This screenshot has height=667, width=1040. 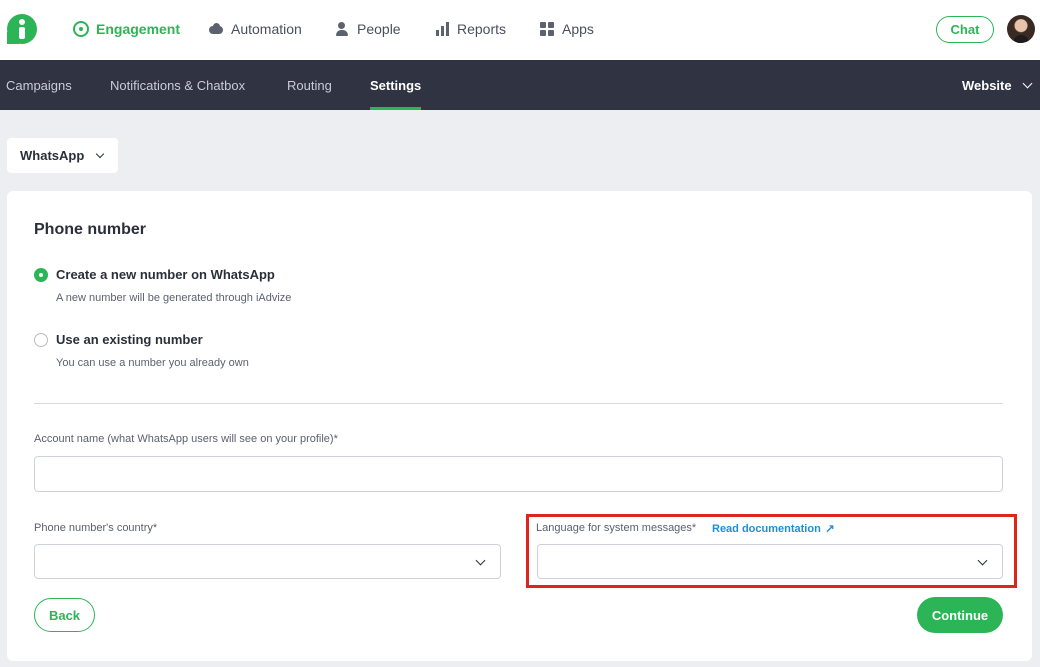 What do you see at coordinates (138, 29) in the screenshot?
I see `topnav-label: Engagement` at bounding box center [138, 29].